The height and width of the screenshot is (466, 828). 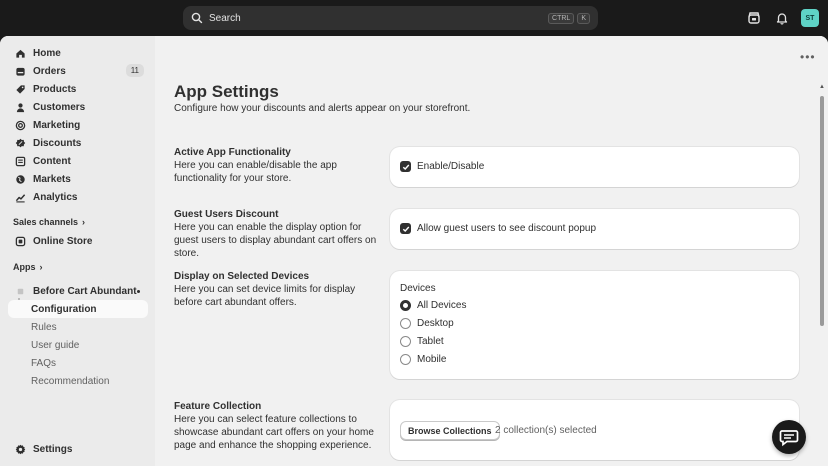 What do you see at coordinates (55, 197) in the screenshot?
I see `sidebar-item-label: Analytics` at bounding box center [55, 197].